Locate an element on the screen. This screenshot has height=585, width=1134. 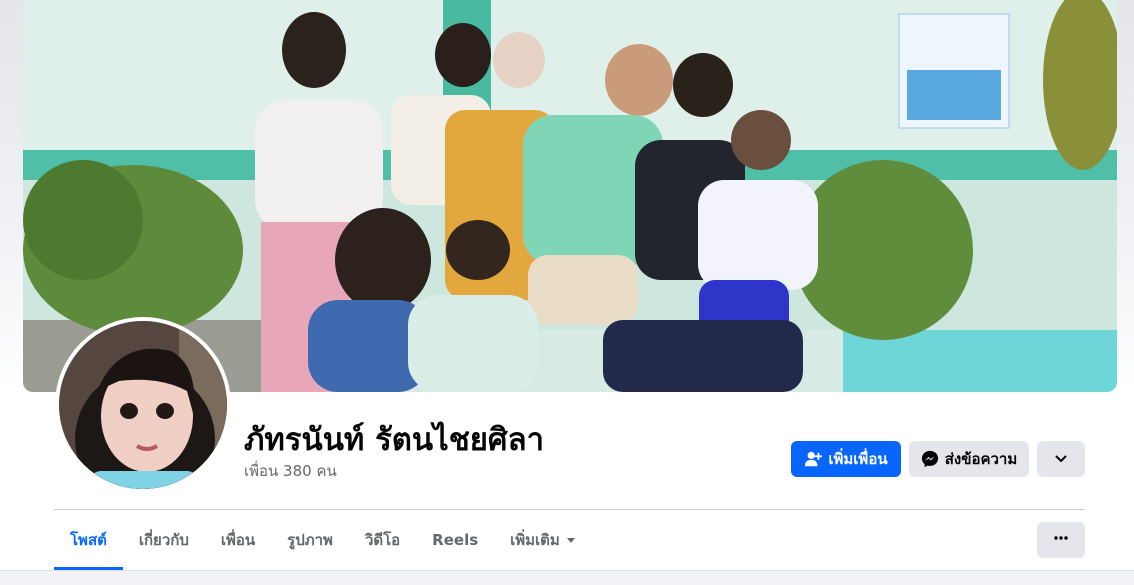
tab-label: เกี่ยวกับ is located at coordinates (163, 539).